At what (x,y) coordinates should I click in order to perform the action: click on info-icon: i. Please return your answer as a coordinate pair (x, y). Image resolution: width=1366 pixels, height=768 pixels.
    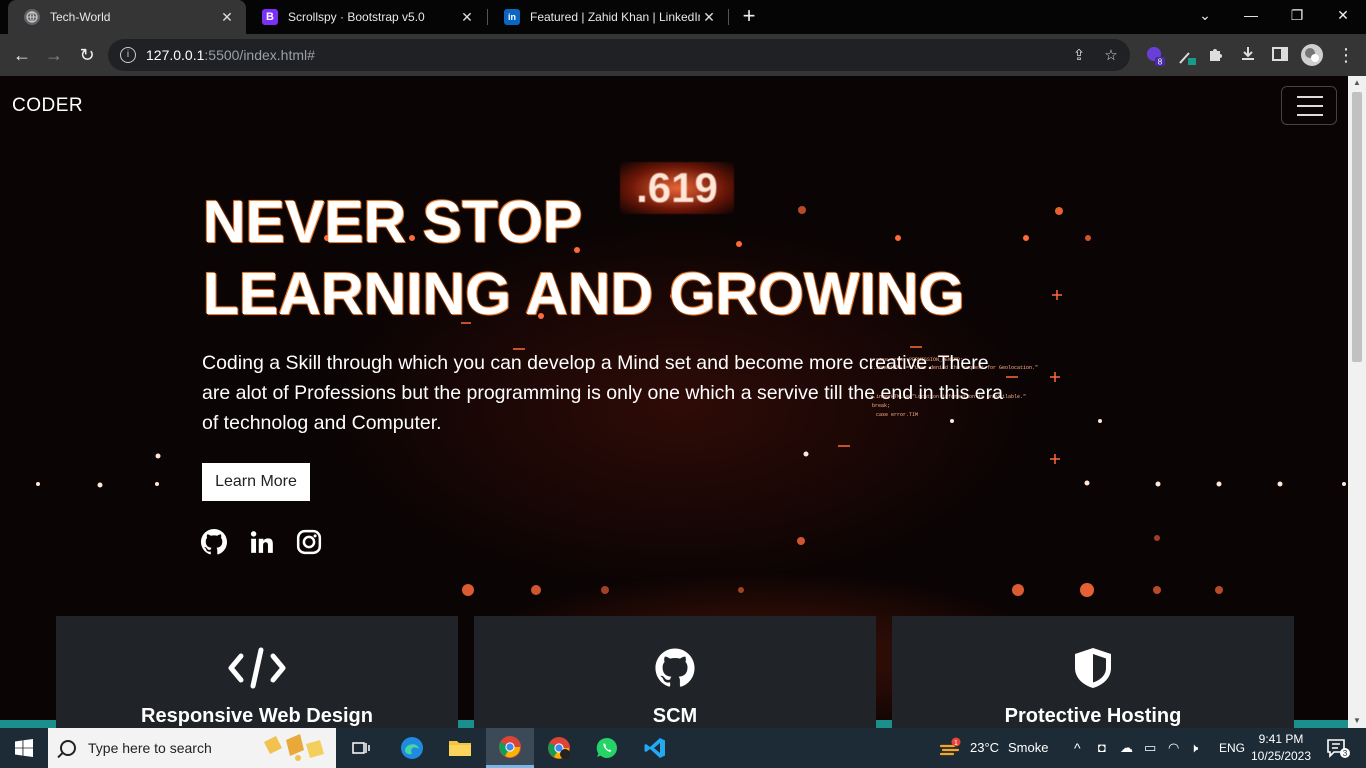
    Looking at the image, I should click on (128, 55).